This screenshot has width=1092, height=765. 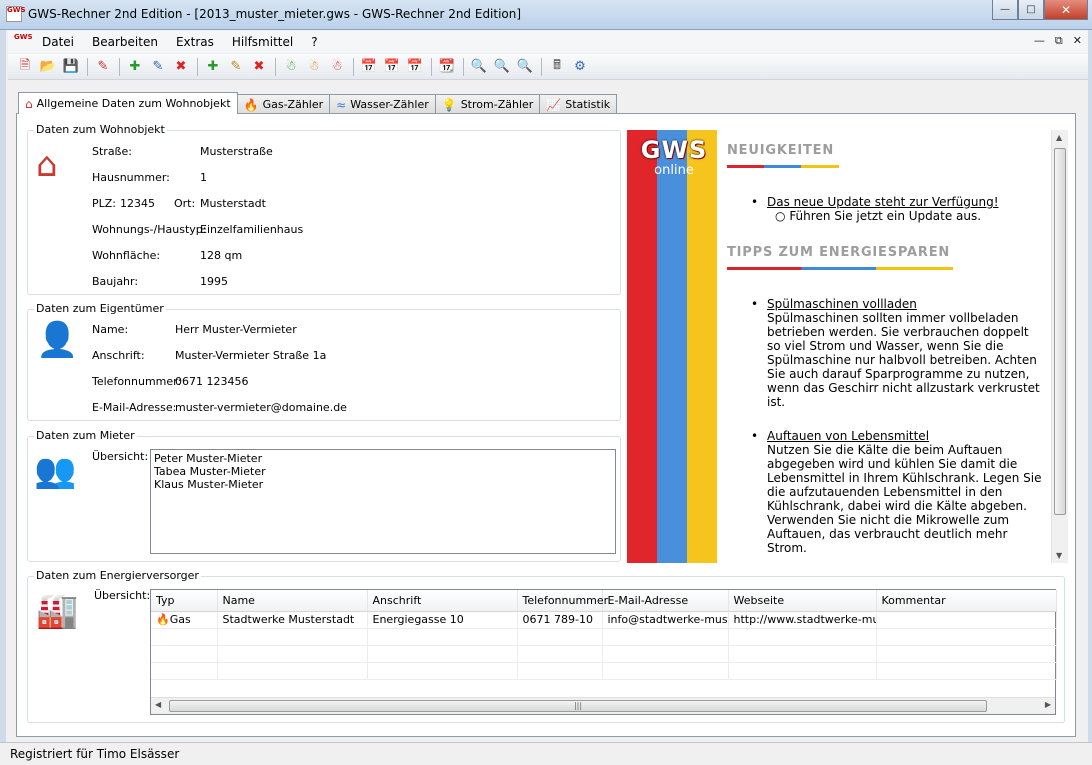 I want to click on column-header-telefon: Telefonnummer, so click(x=562, y=601).